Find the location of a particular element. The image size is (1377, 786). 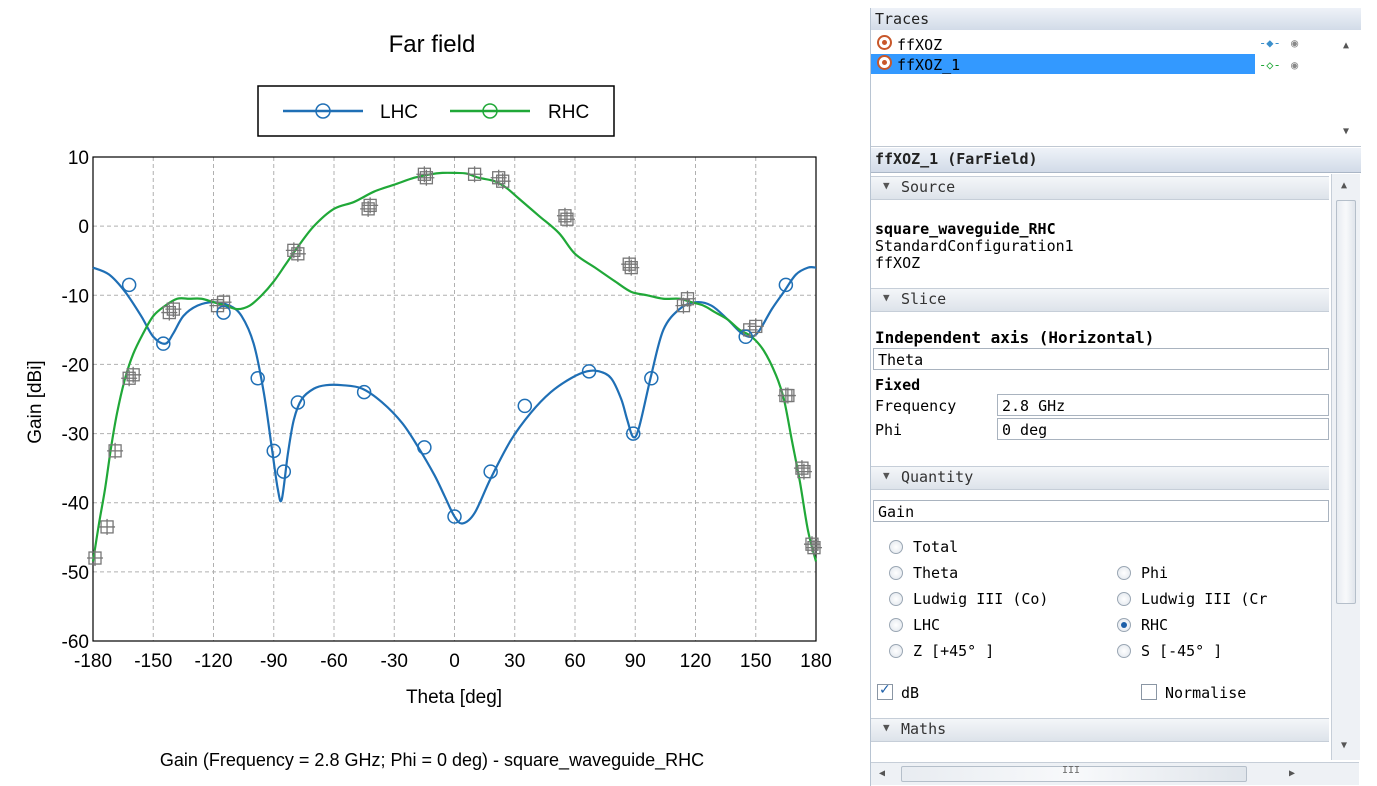

radio-ludwig-co is located at coordinates (896, 599).